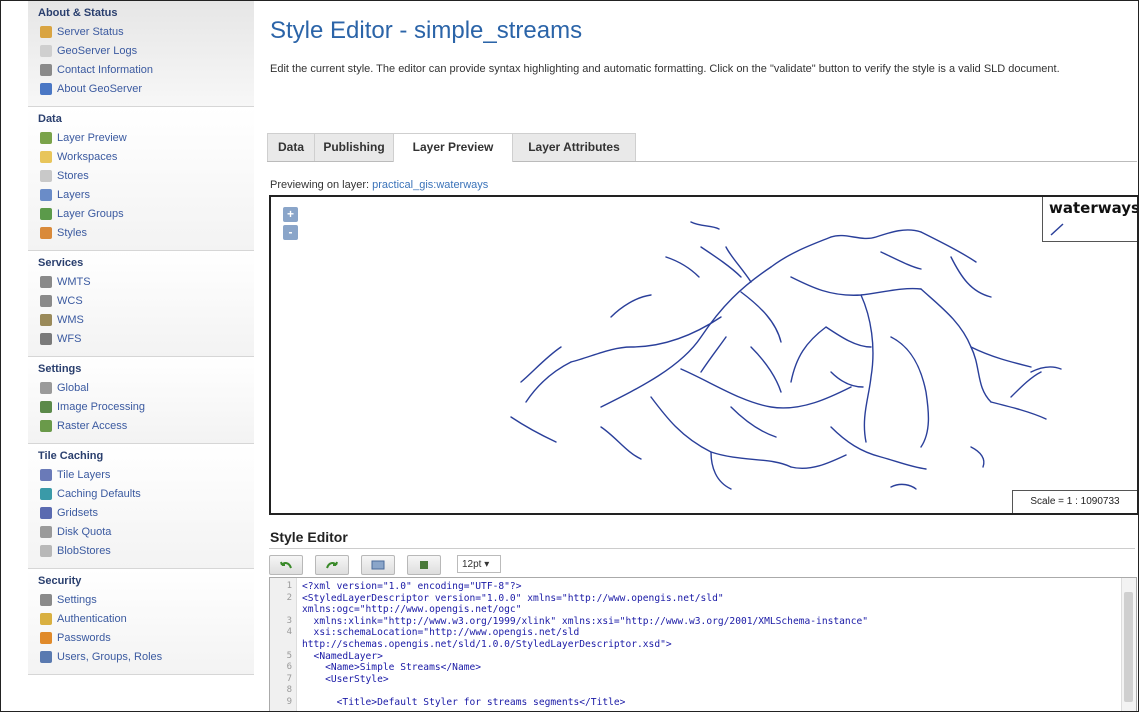 The width and height of the screenshot is (1139, 712). What do you see at coordinates (1074, 501) in the screenshot?
I see `scale-readout: Scale = 1 : 1090733` at bounding box center [1074, 501].